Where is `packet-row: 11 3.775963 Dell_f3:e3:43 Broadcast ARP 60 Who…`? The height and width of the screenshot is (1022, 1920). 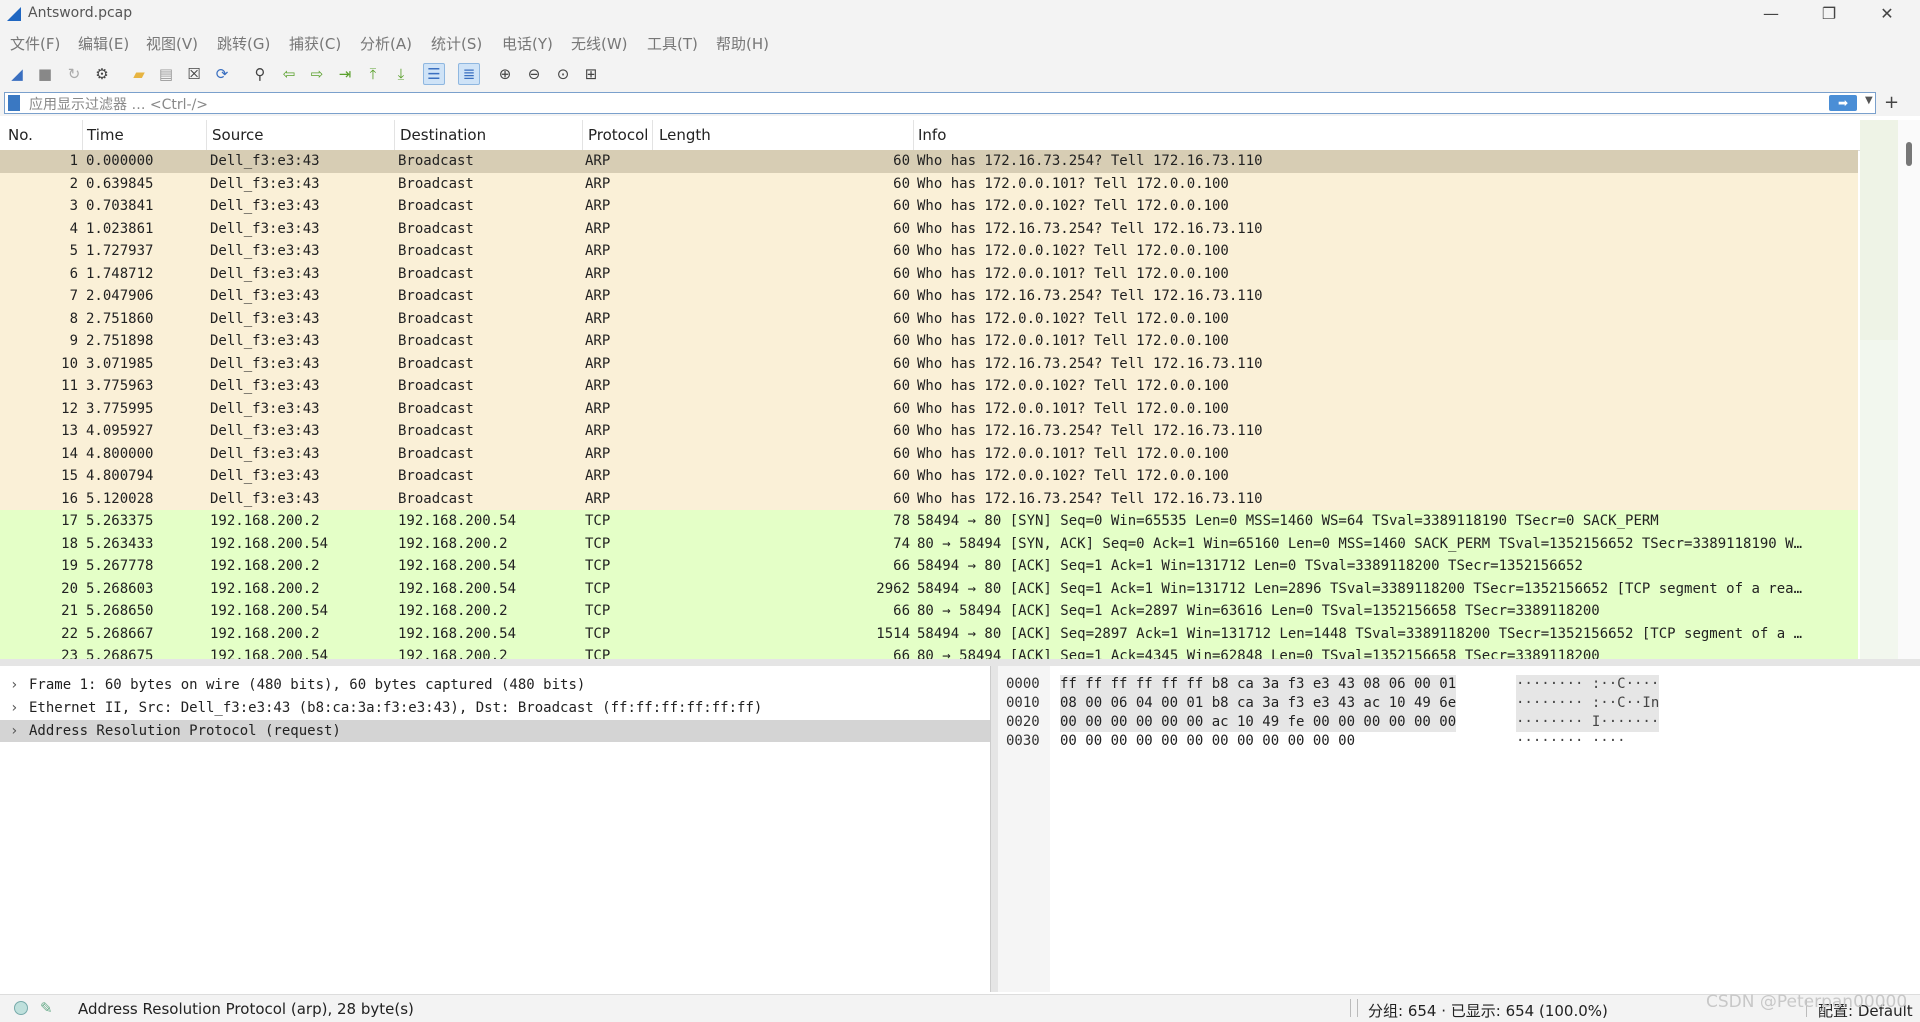 packet-row: 11 3.775963 Dell_f3:e3:43 Broadcast ARP 60 Who… is located at coordinates (929, 386).